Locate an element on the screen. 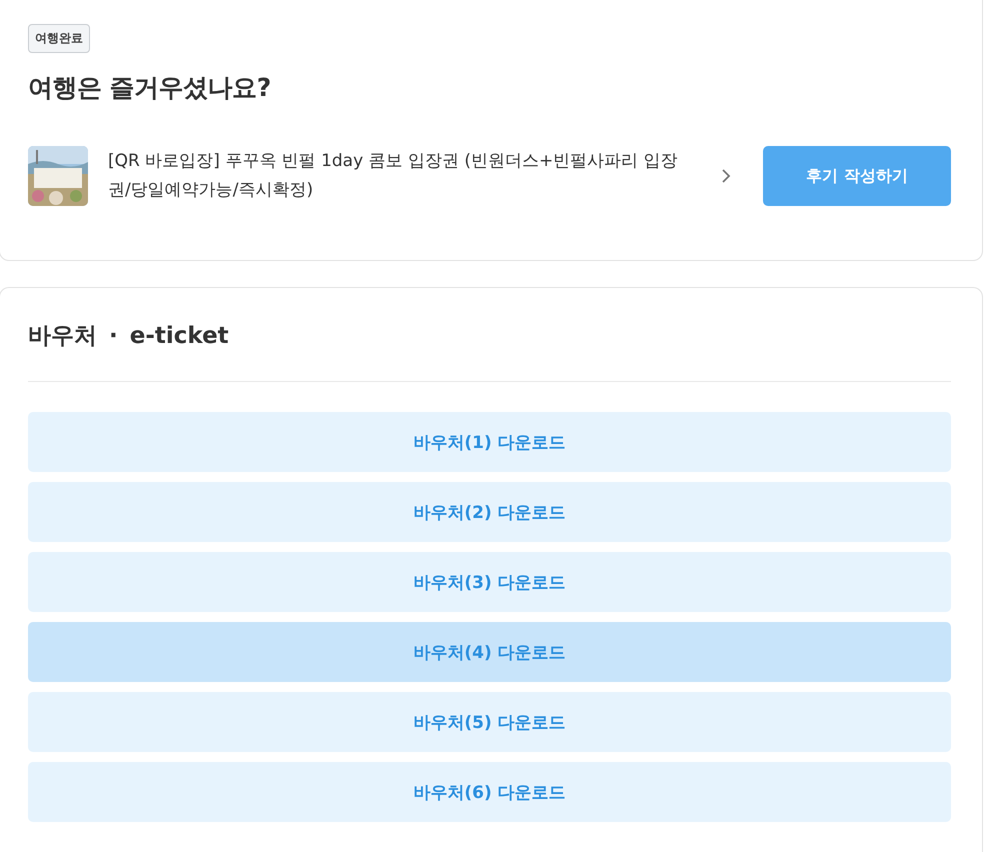 Image resolution: width=995 pixels, height=852 pixels. status-badge: 여행완료 is located at coordinates (59, 38).